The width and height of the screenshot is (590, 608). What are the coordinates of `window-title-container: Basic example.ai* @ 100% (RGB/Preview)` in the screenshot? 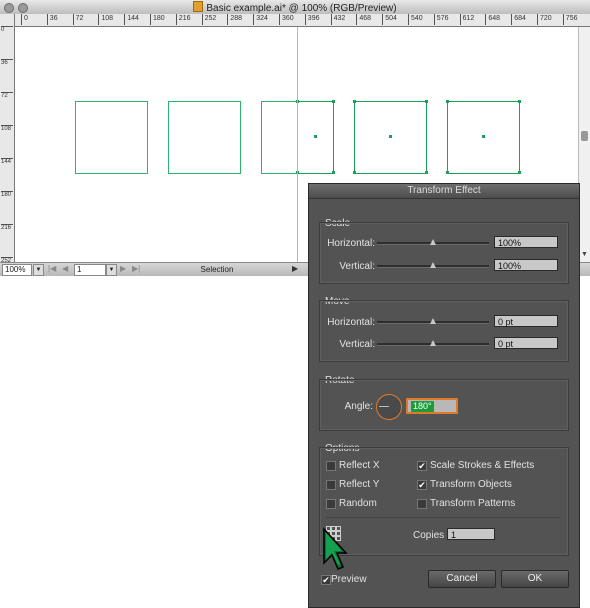 It's located at (295, 7).